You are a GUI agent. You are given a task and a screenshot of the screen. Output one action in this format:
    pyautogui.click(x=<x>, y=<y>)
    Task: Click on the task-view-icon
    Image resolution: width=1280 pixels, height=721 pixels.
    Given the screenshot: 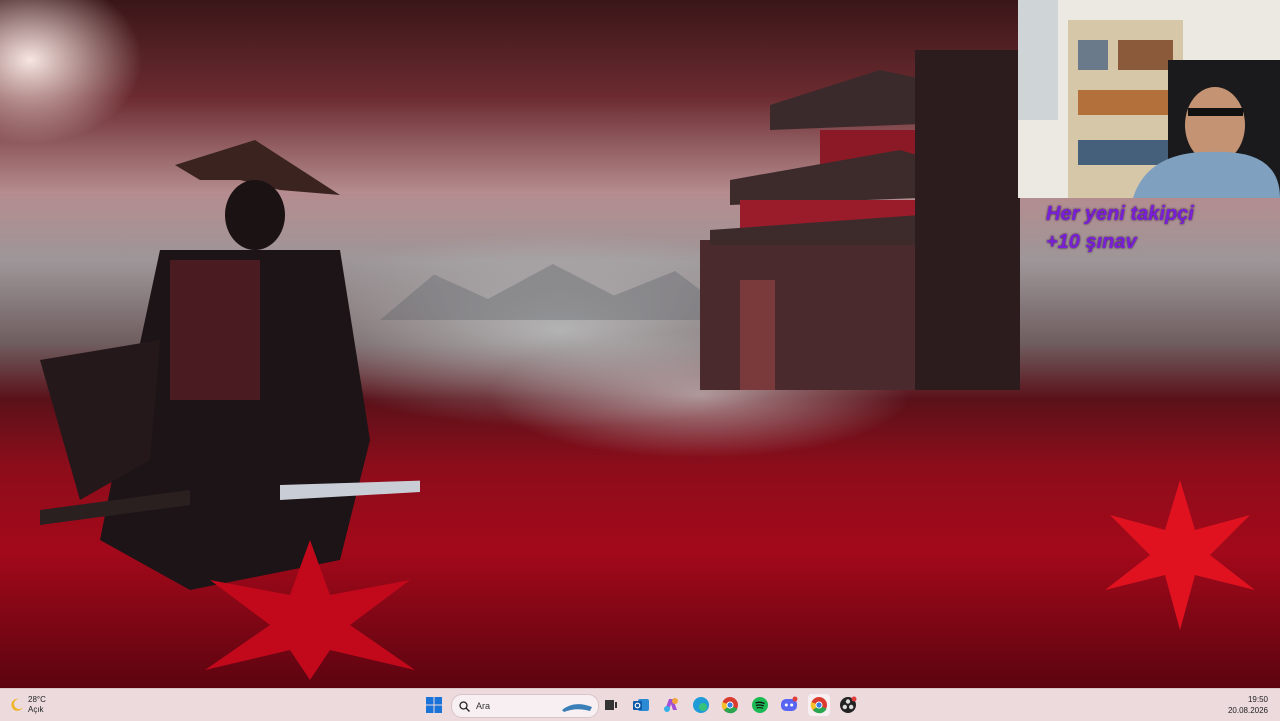 What is the action you would take?
    pyautogui.click(x=611, y=705)
    